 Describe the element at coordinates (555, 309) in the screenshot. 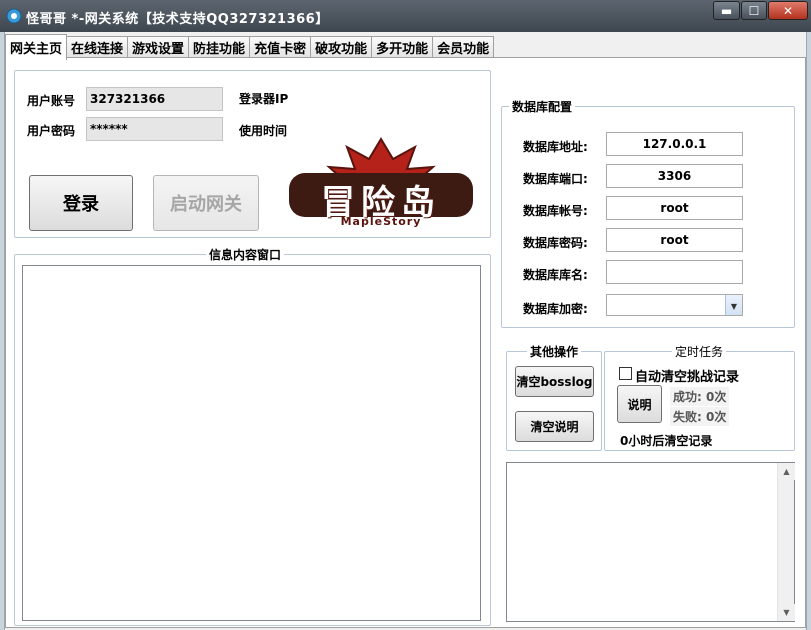

I see `db-encrypt-label: 数据库加密:` at that location.